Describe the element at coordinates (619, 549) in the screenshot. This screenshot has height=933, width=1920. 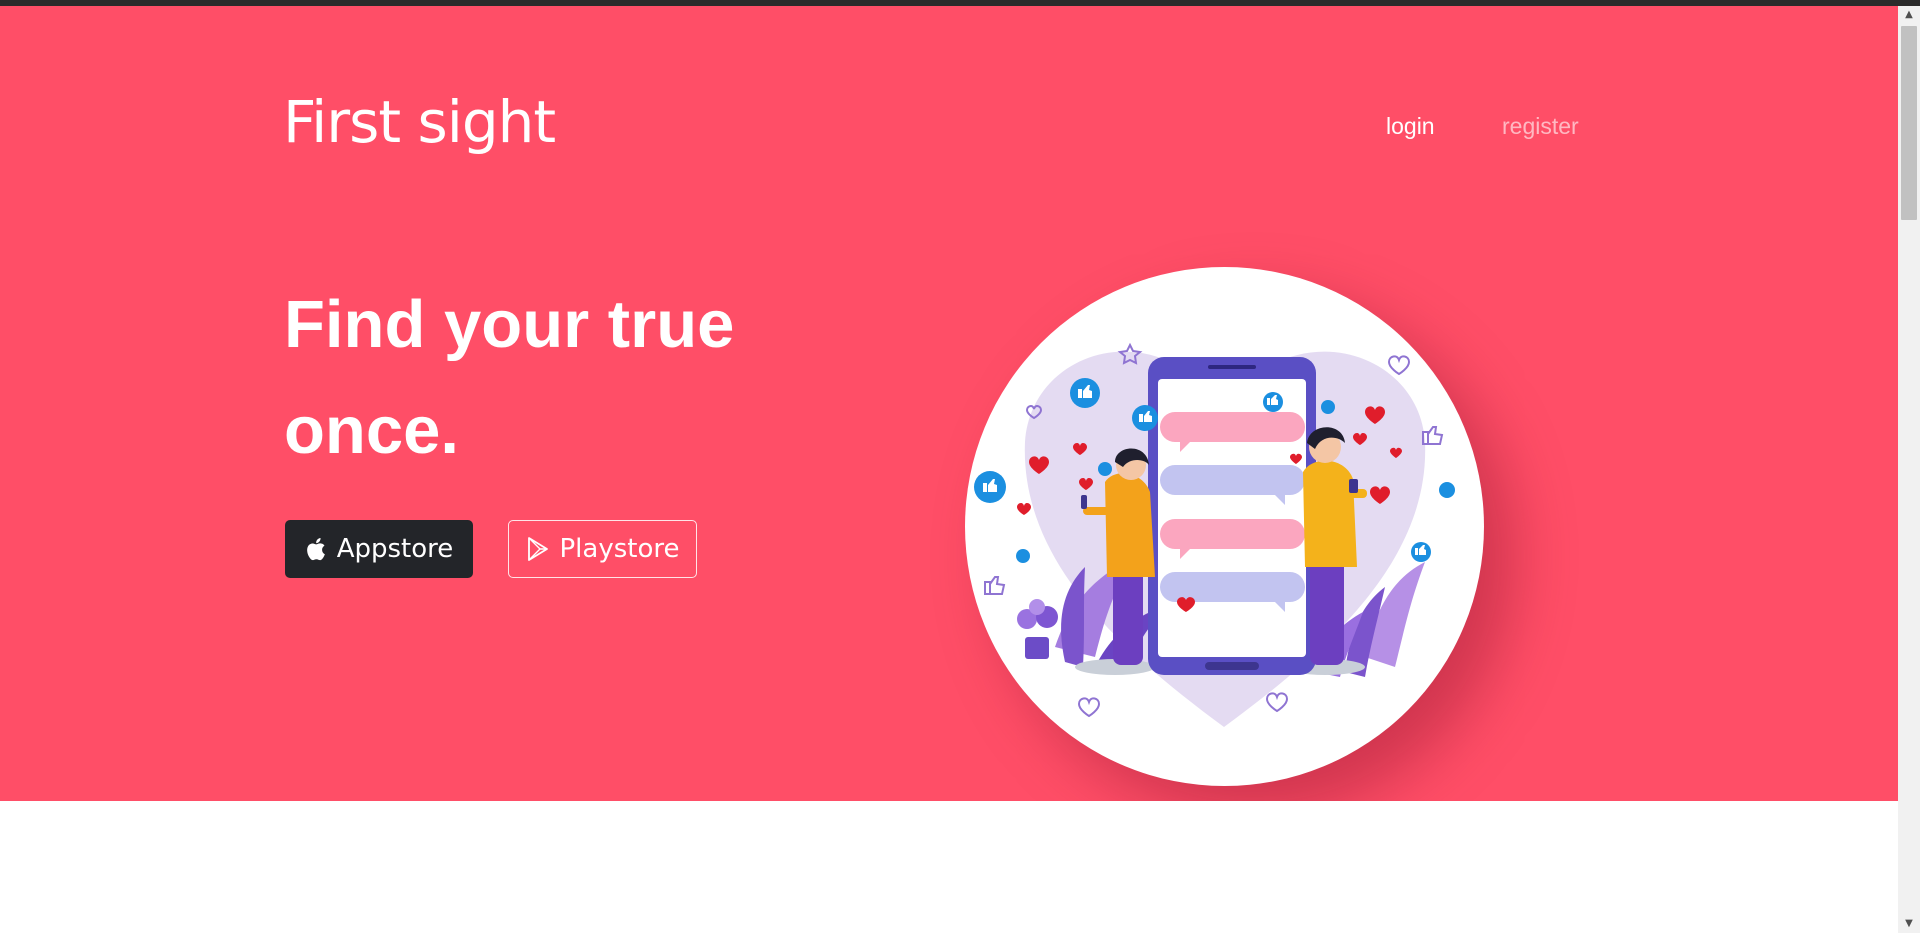
I see `playstore-button-label: Playstore` at that location.